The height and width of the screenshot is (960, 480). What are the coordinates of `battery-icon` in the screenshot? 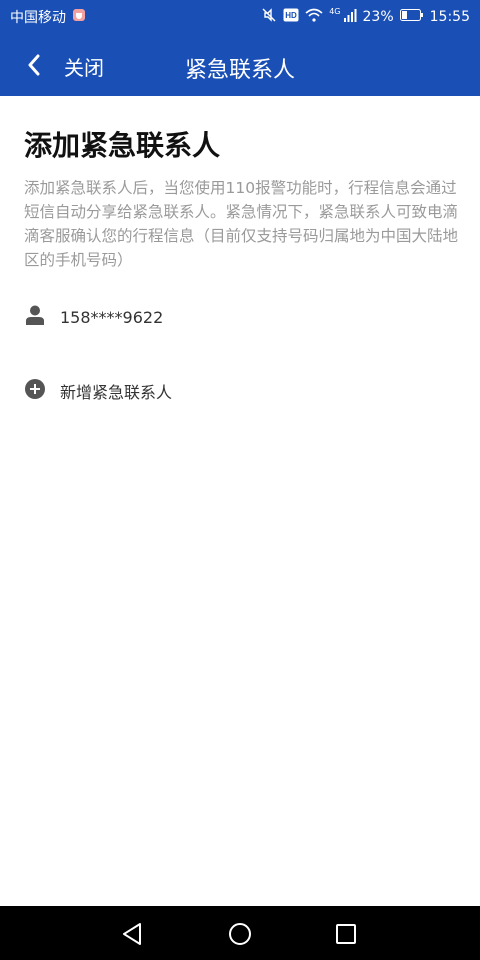 It's located at (411, 17).